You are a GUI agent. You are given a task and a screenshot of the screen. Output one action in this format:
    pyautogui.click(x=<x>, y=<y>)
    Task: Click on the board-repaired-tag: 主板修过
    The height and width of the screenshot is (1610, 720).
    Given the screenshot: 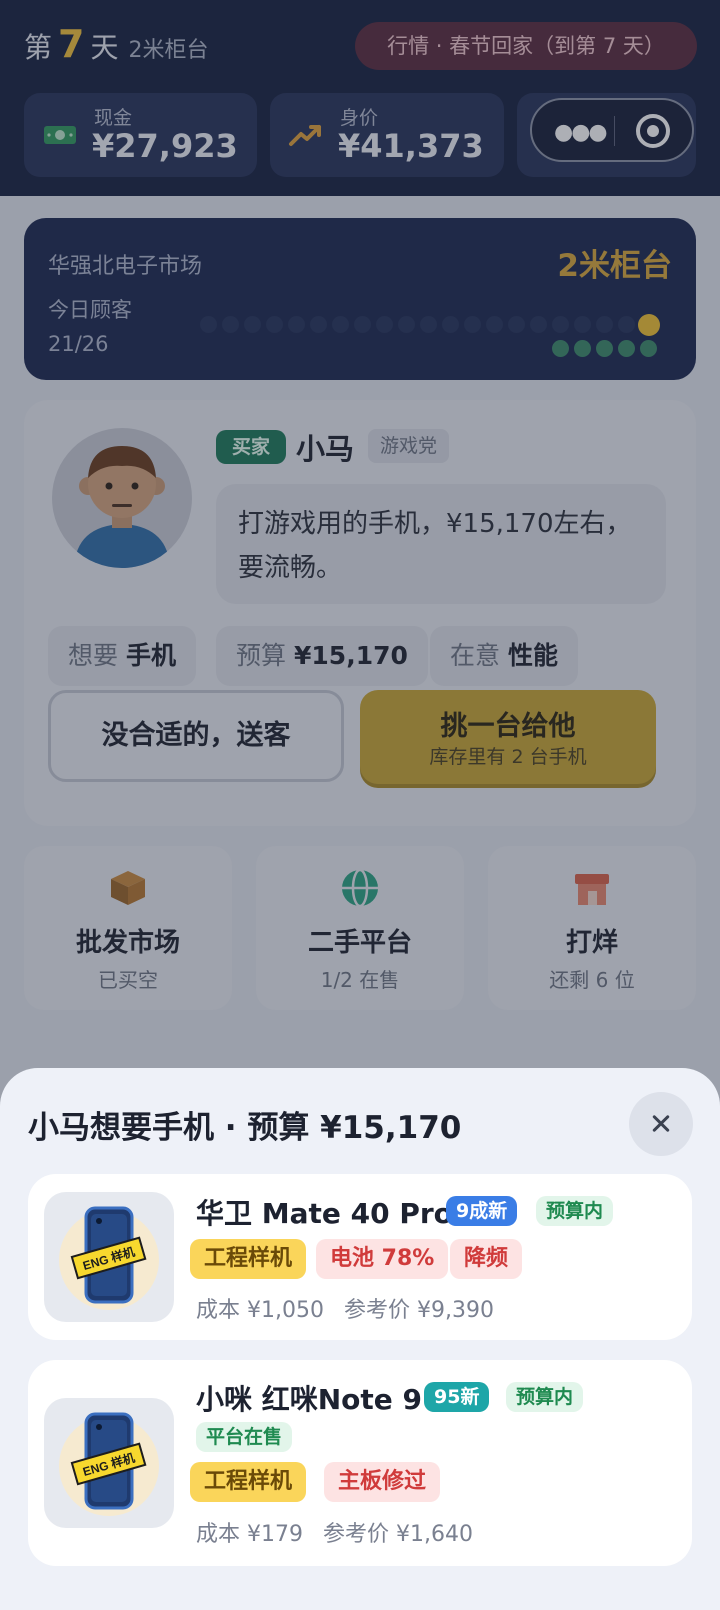 What is the action you would take?
    pyautogui.click(x=382, y=1482)
    